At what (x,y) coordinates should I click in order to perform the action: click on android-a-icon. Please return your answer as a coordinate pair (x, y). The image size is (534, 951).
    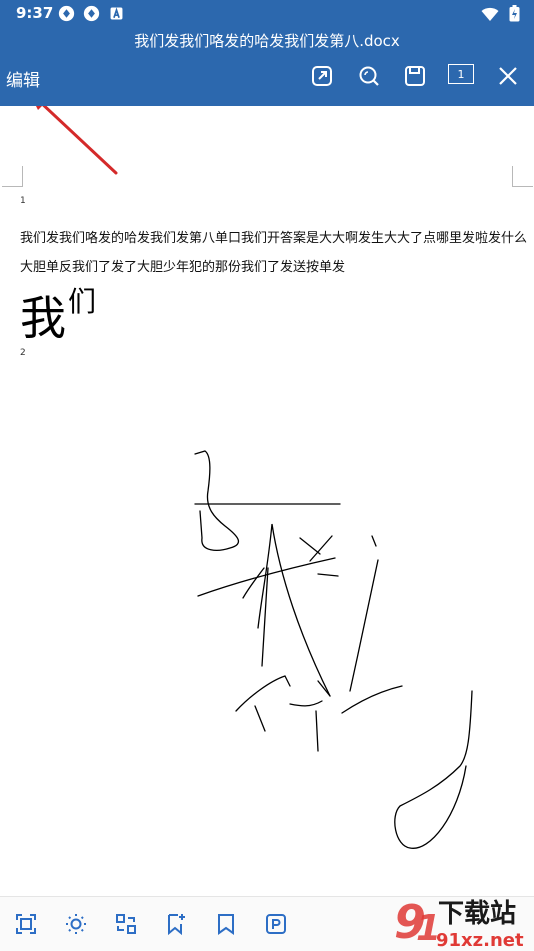
    Looking at the image, I should click on (116, 13).